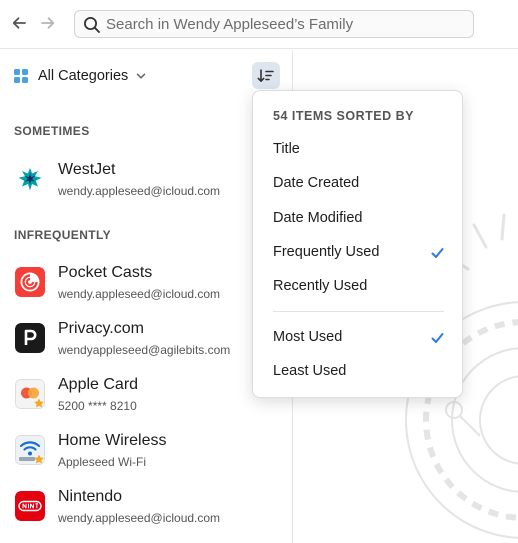  What do you see at coordinates (343, 116) in the screenshot?
I see `sort-menu-header: 54 ITEMS SORTED BY` at bounding box center [343, 116].